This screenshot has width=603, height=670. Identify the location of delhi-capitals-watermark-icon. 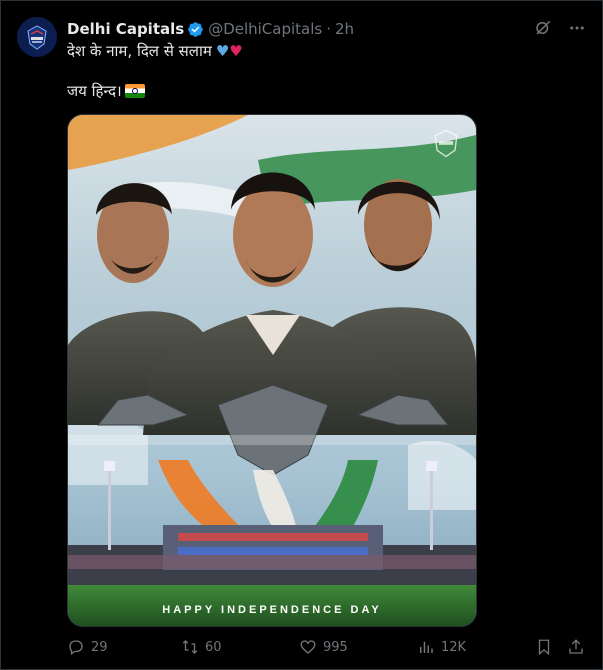
(446, 143).